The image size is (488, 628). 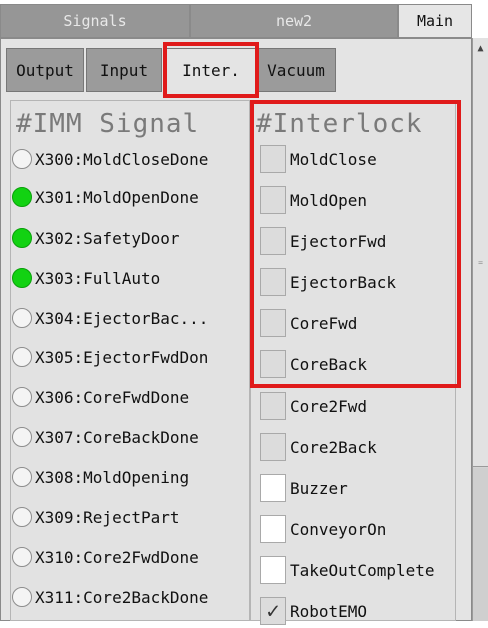 I want to click on interlock-item: CoreBack, so click(x=313, y=364).